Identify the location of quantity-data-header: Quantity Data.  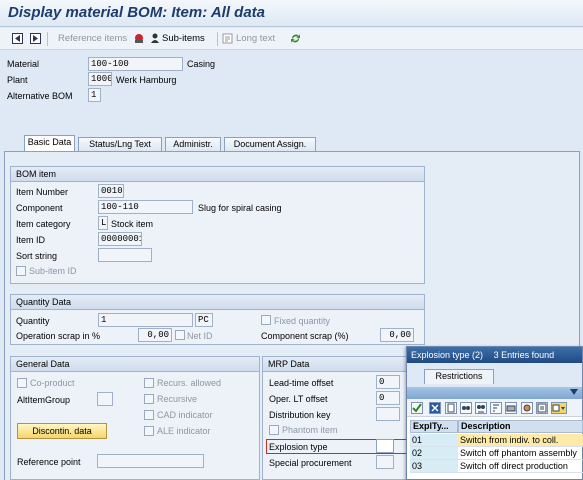
(217, 302).